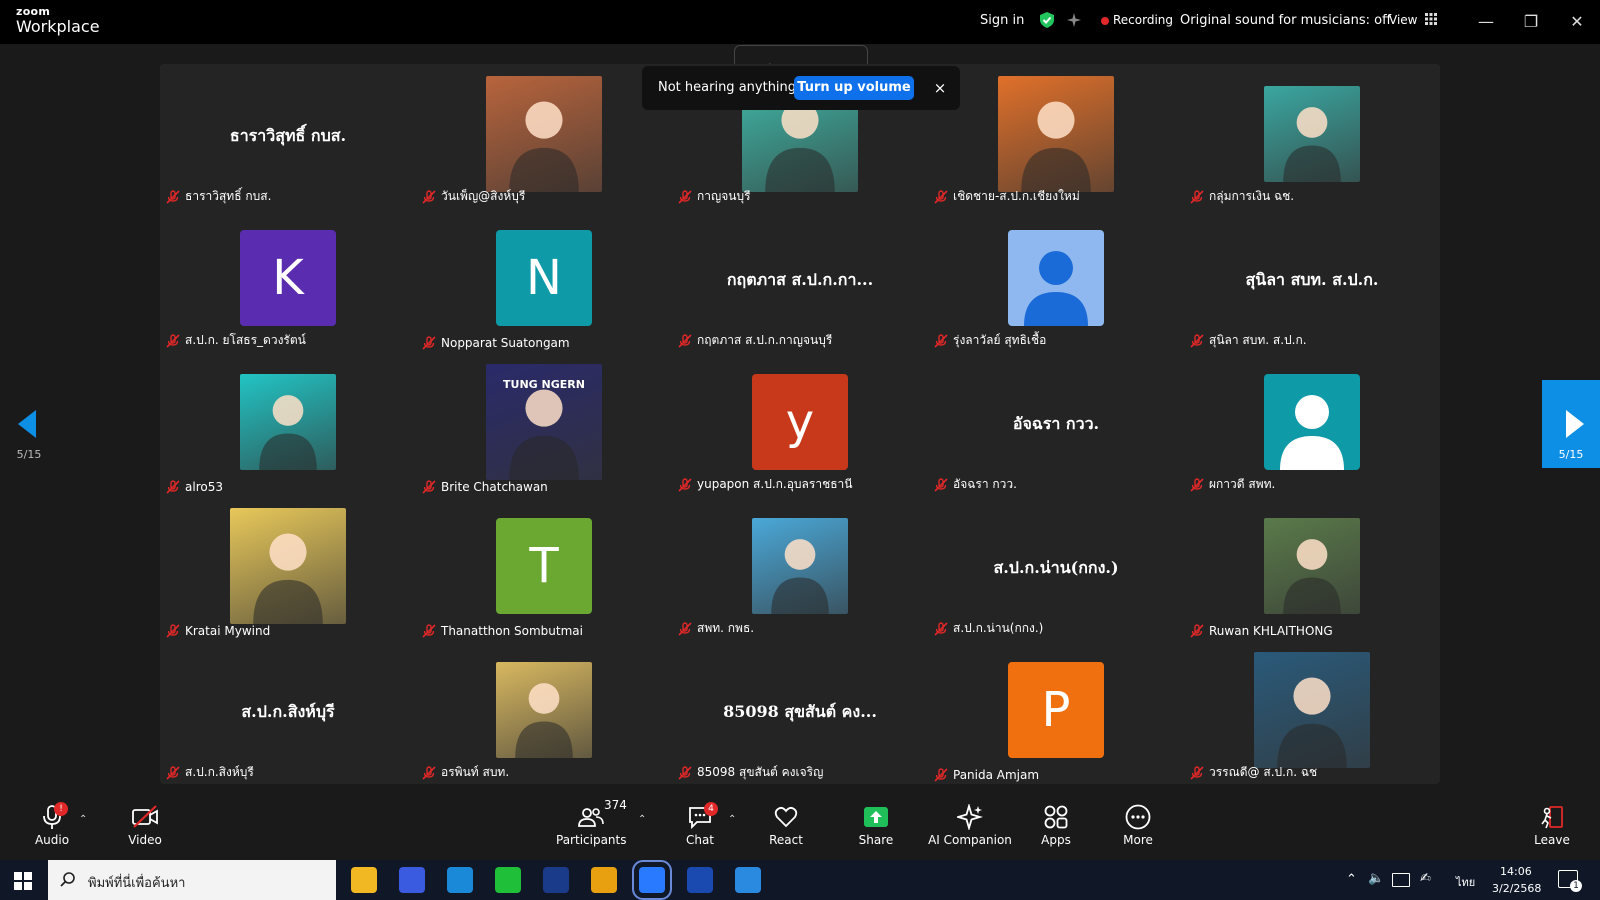  I want to click on minimize-icon: —, so click(1486, 22).